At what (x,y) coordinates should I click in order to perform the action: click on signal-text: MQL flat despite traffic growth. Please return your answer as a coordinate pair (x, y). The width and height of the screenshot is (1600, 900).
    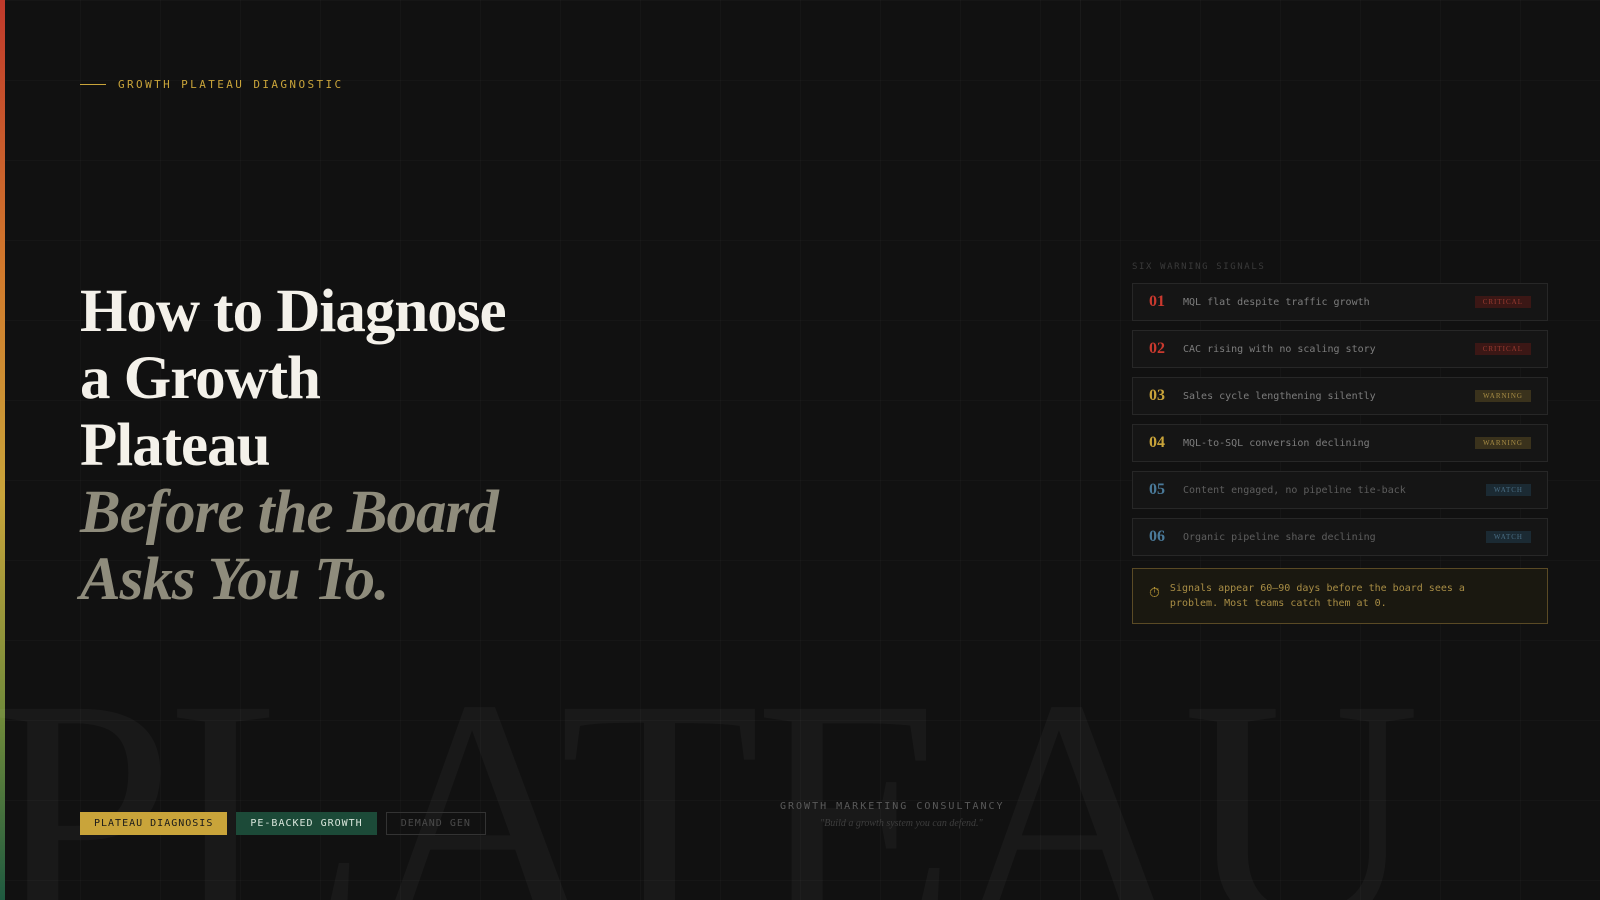
    Looking at the image, I should click on (1276, 302).